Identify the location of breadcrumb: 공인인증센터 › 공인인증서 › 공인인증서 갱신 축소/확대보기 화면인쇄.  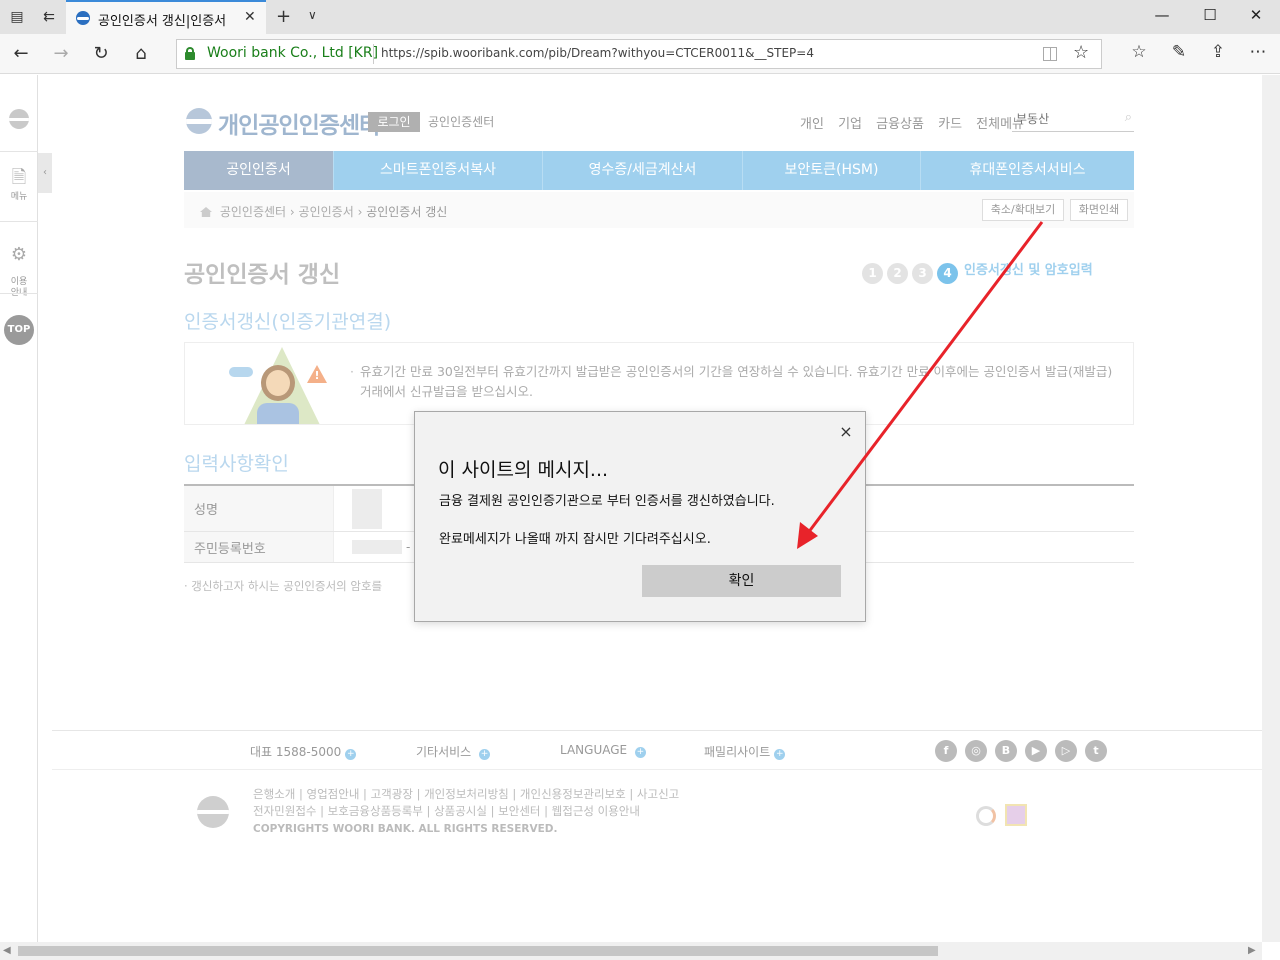
(659, 210).